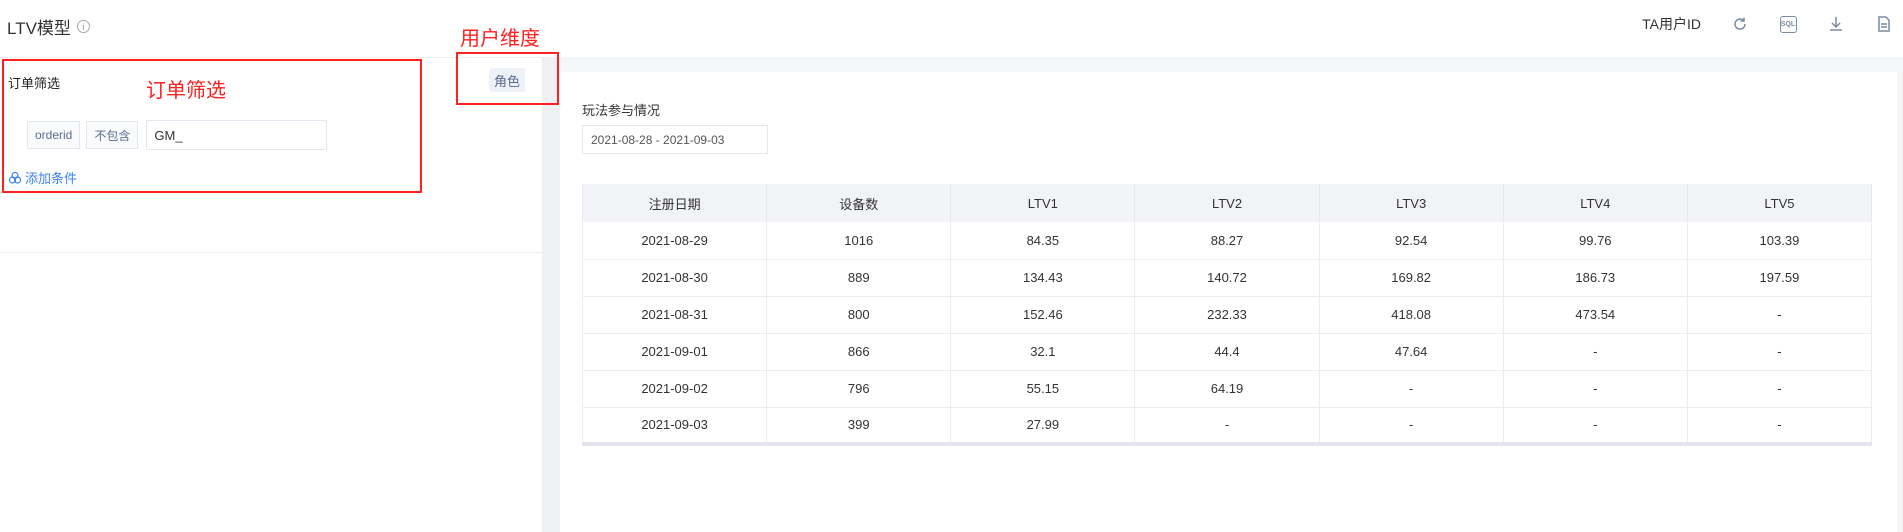 The height and width of the screenshot is (532, 1903). Describe the element at coordinates (859, 389) in the screenshot. I see `table-cell: 796` at that location.